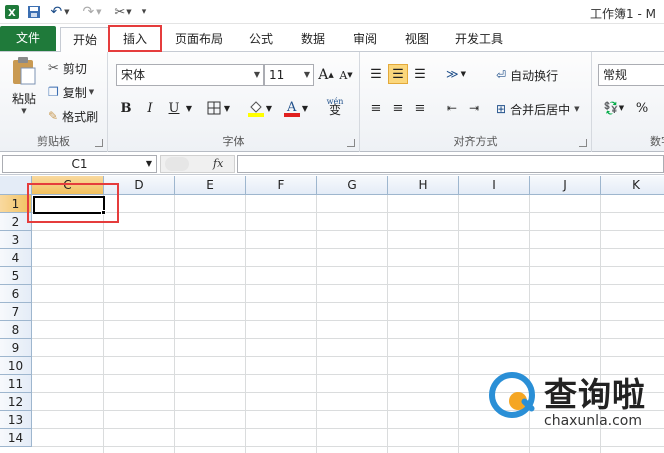  Describe the element at coordinates (214, 108) in the screenshot. I see `borders-button` at that location.